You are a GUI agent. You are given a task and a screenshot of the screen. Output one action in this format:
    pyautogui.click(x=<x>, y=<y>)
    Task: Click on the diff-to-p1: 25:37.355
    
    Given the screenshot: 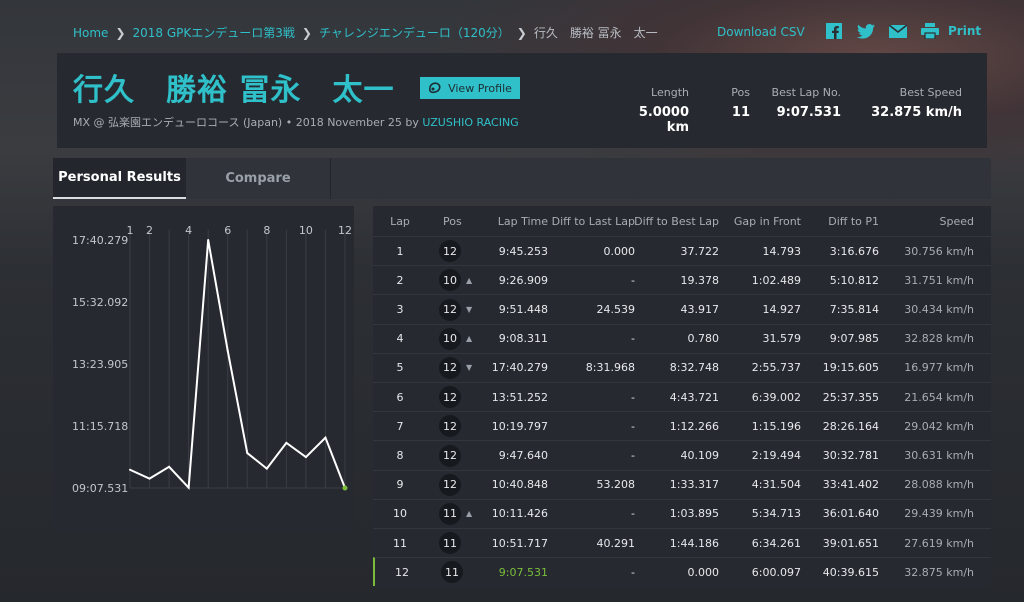 What is the action you would take?
    pyautogui.click(x=850, y=397)
    